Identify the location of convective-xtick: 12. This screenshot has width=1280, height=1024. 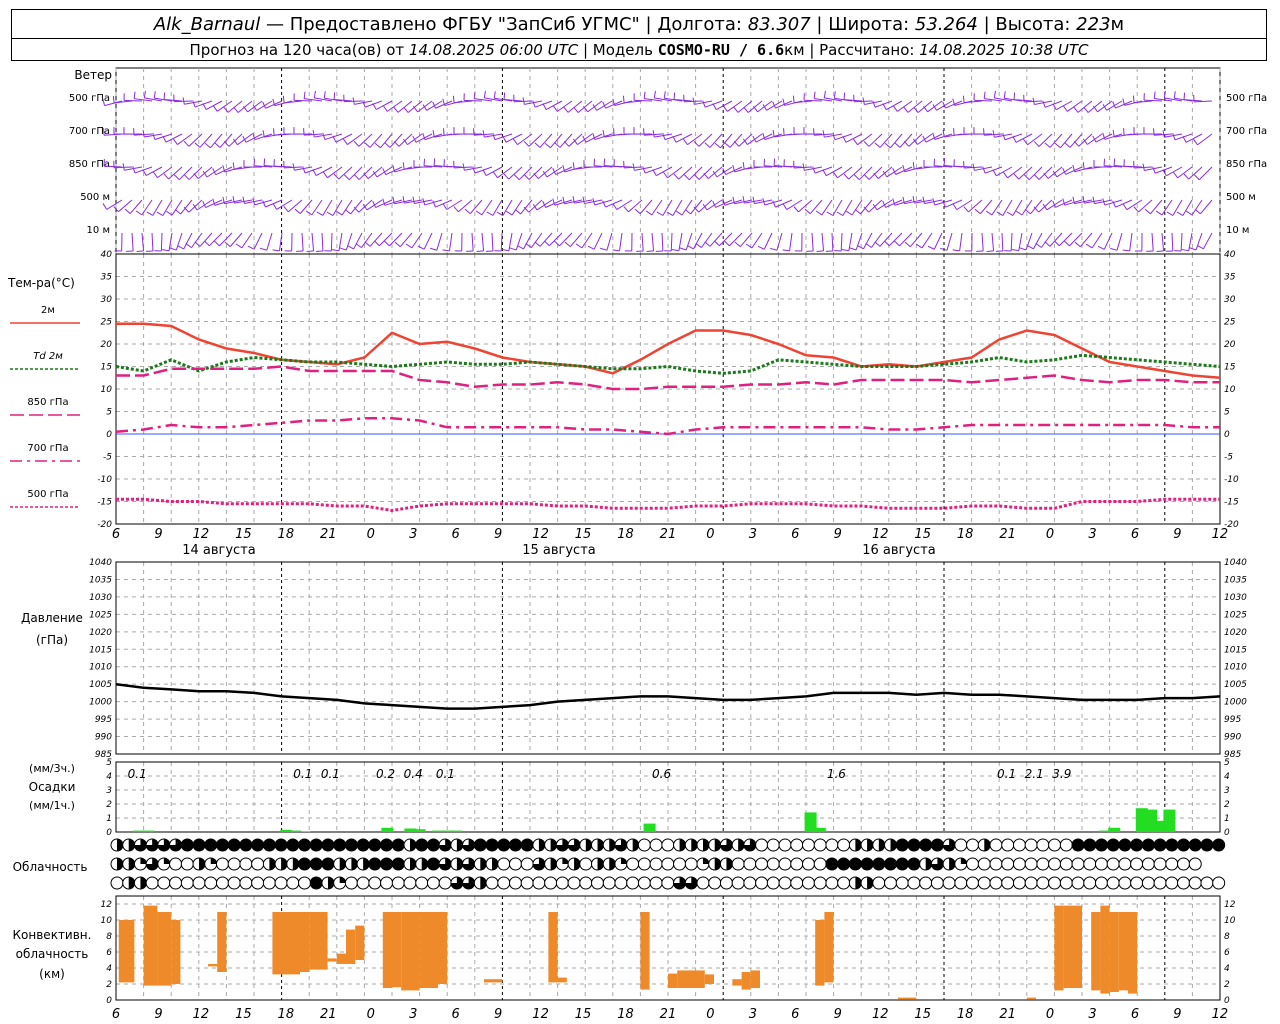
(201, 1014).